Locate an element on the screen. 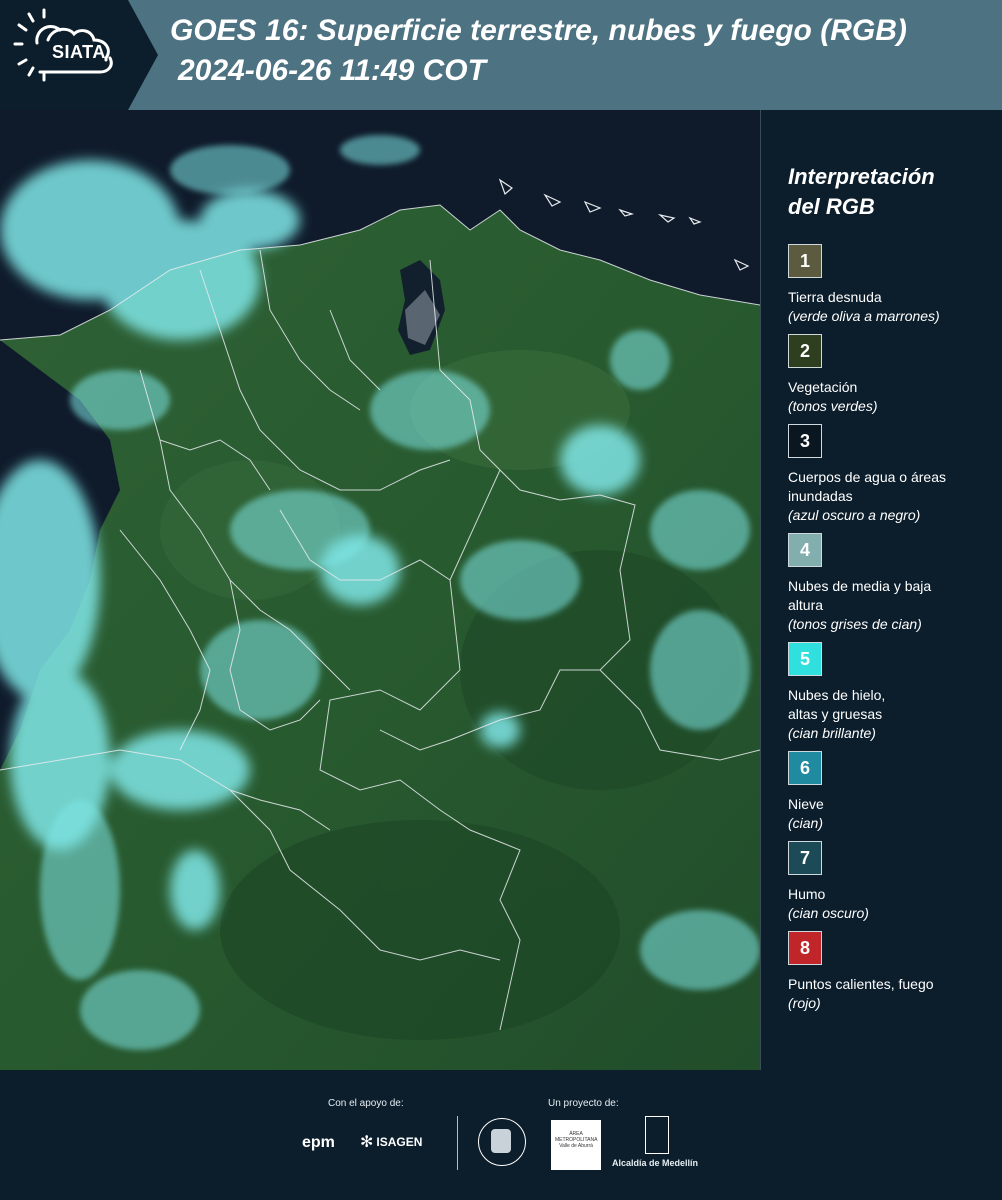 This screenshot has height=1200, width=1002. area-metropolitana-logo: ÁREA METROPOLITANA Valle de Aburrá is located at coordinates (576, 1145).